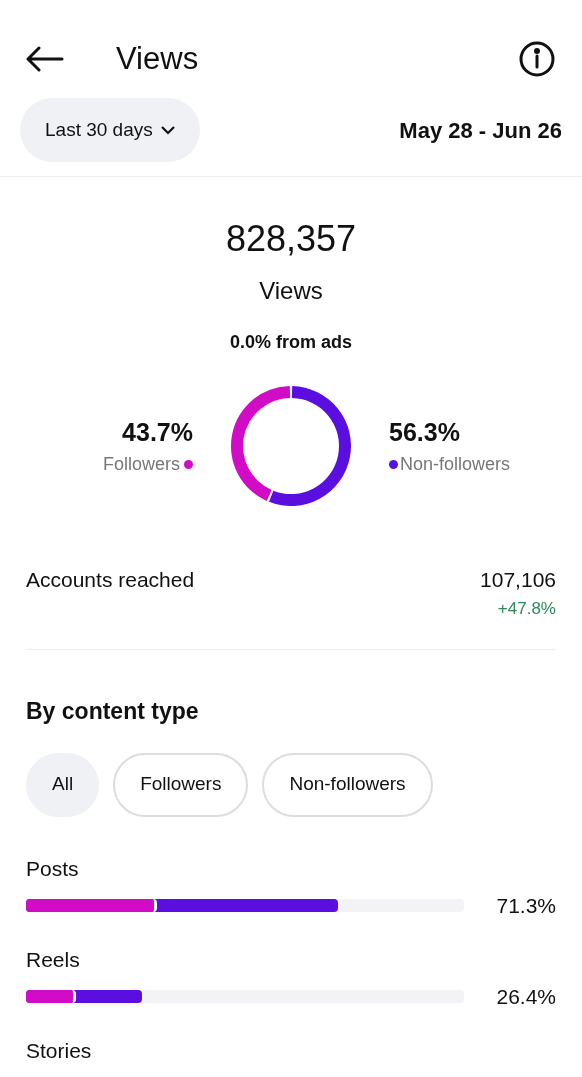 This screenshot has width=582, height=1077. I want to click on content-type-percent: 71.3%, so click(526, 906).